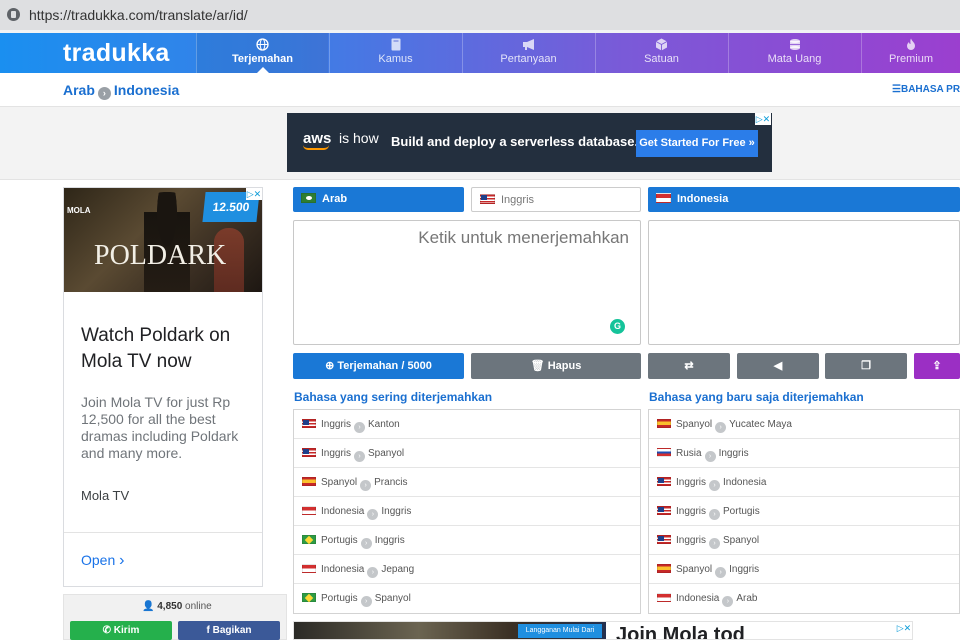  Describe the element at coordinates (528, 59) in the screenshot. I see `nav-label: Pertanyaan` at that location.